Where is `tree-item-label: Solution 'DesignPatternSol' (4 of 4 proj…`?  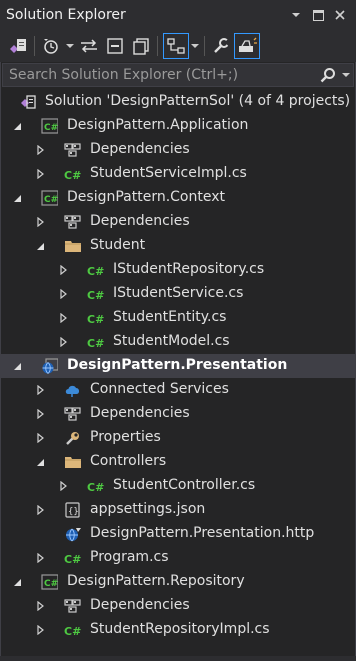
tree-item-label: Solution 'DesignPatternSol' (4 of 4 proj… is located at coordinates (198, 101).